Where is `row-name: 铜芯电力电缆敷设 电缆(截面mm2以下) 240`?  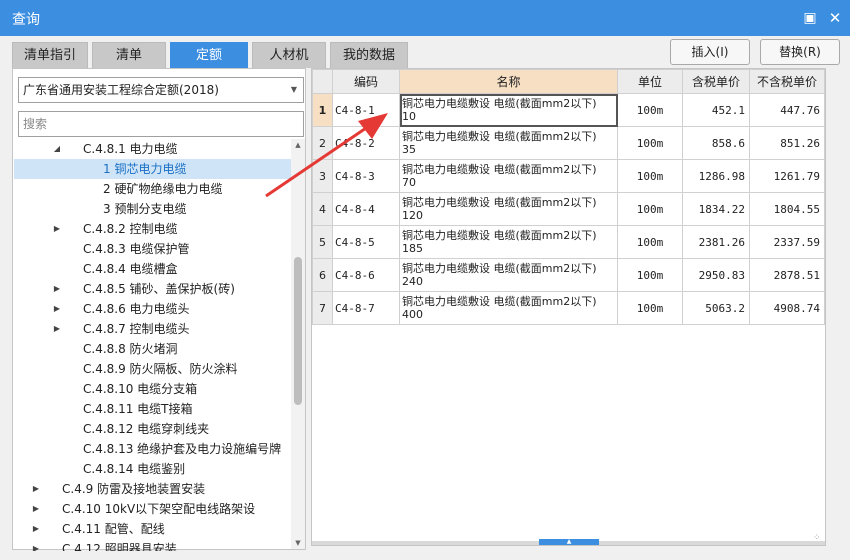
row-name: 铜芯电力电缆敷设 电缆(截面mm2以下) 240 is located at coordinates (508, 275).